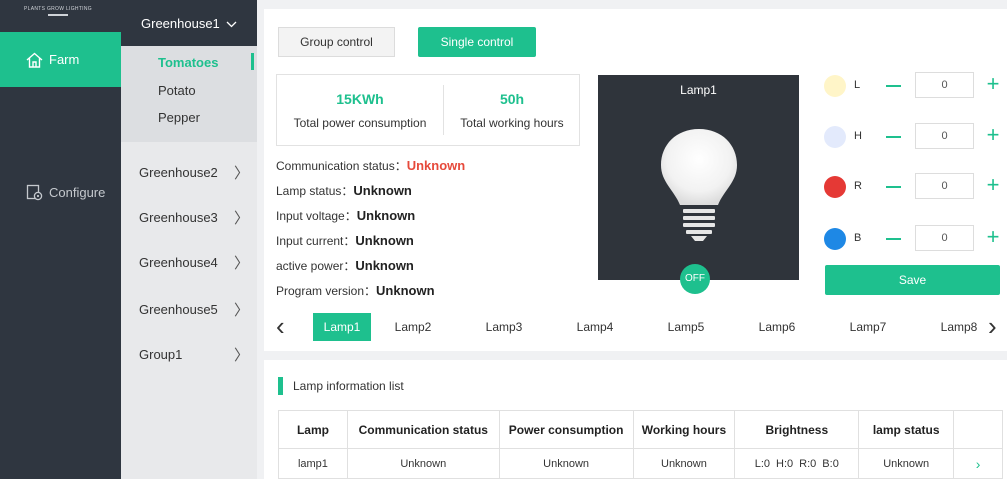 This screenshot has width=1007, height=479. What do you see at coordinates (959, 327) in the screenshot?
I see `tab-lamp8: Lamp8` at bounding box center [959, 327].